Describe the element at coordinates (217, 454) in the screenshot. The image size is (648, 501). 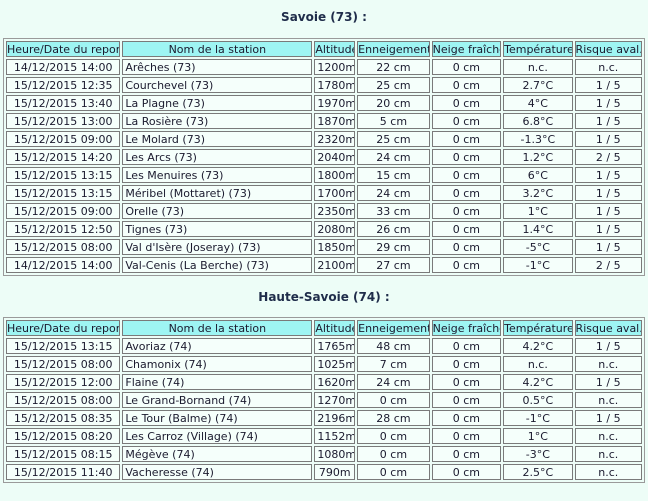
I see `cell-station-name: Mégève (74)` at that location.